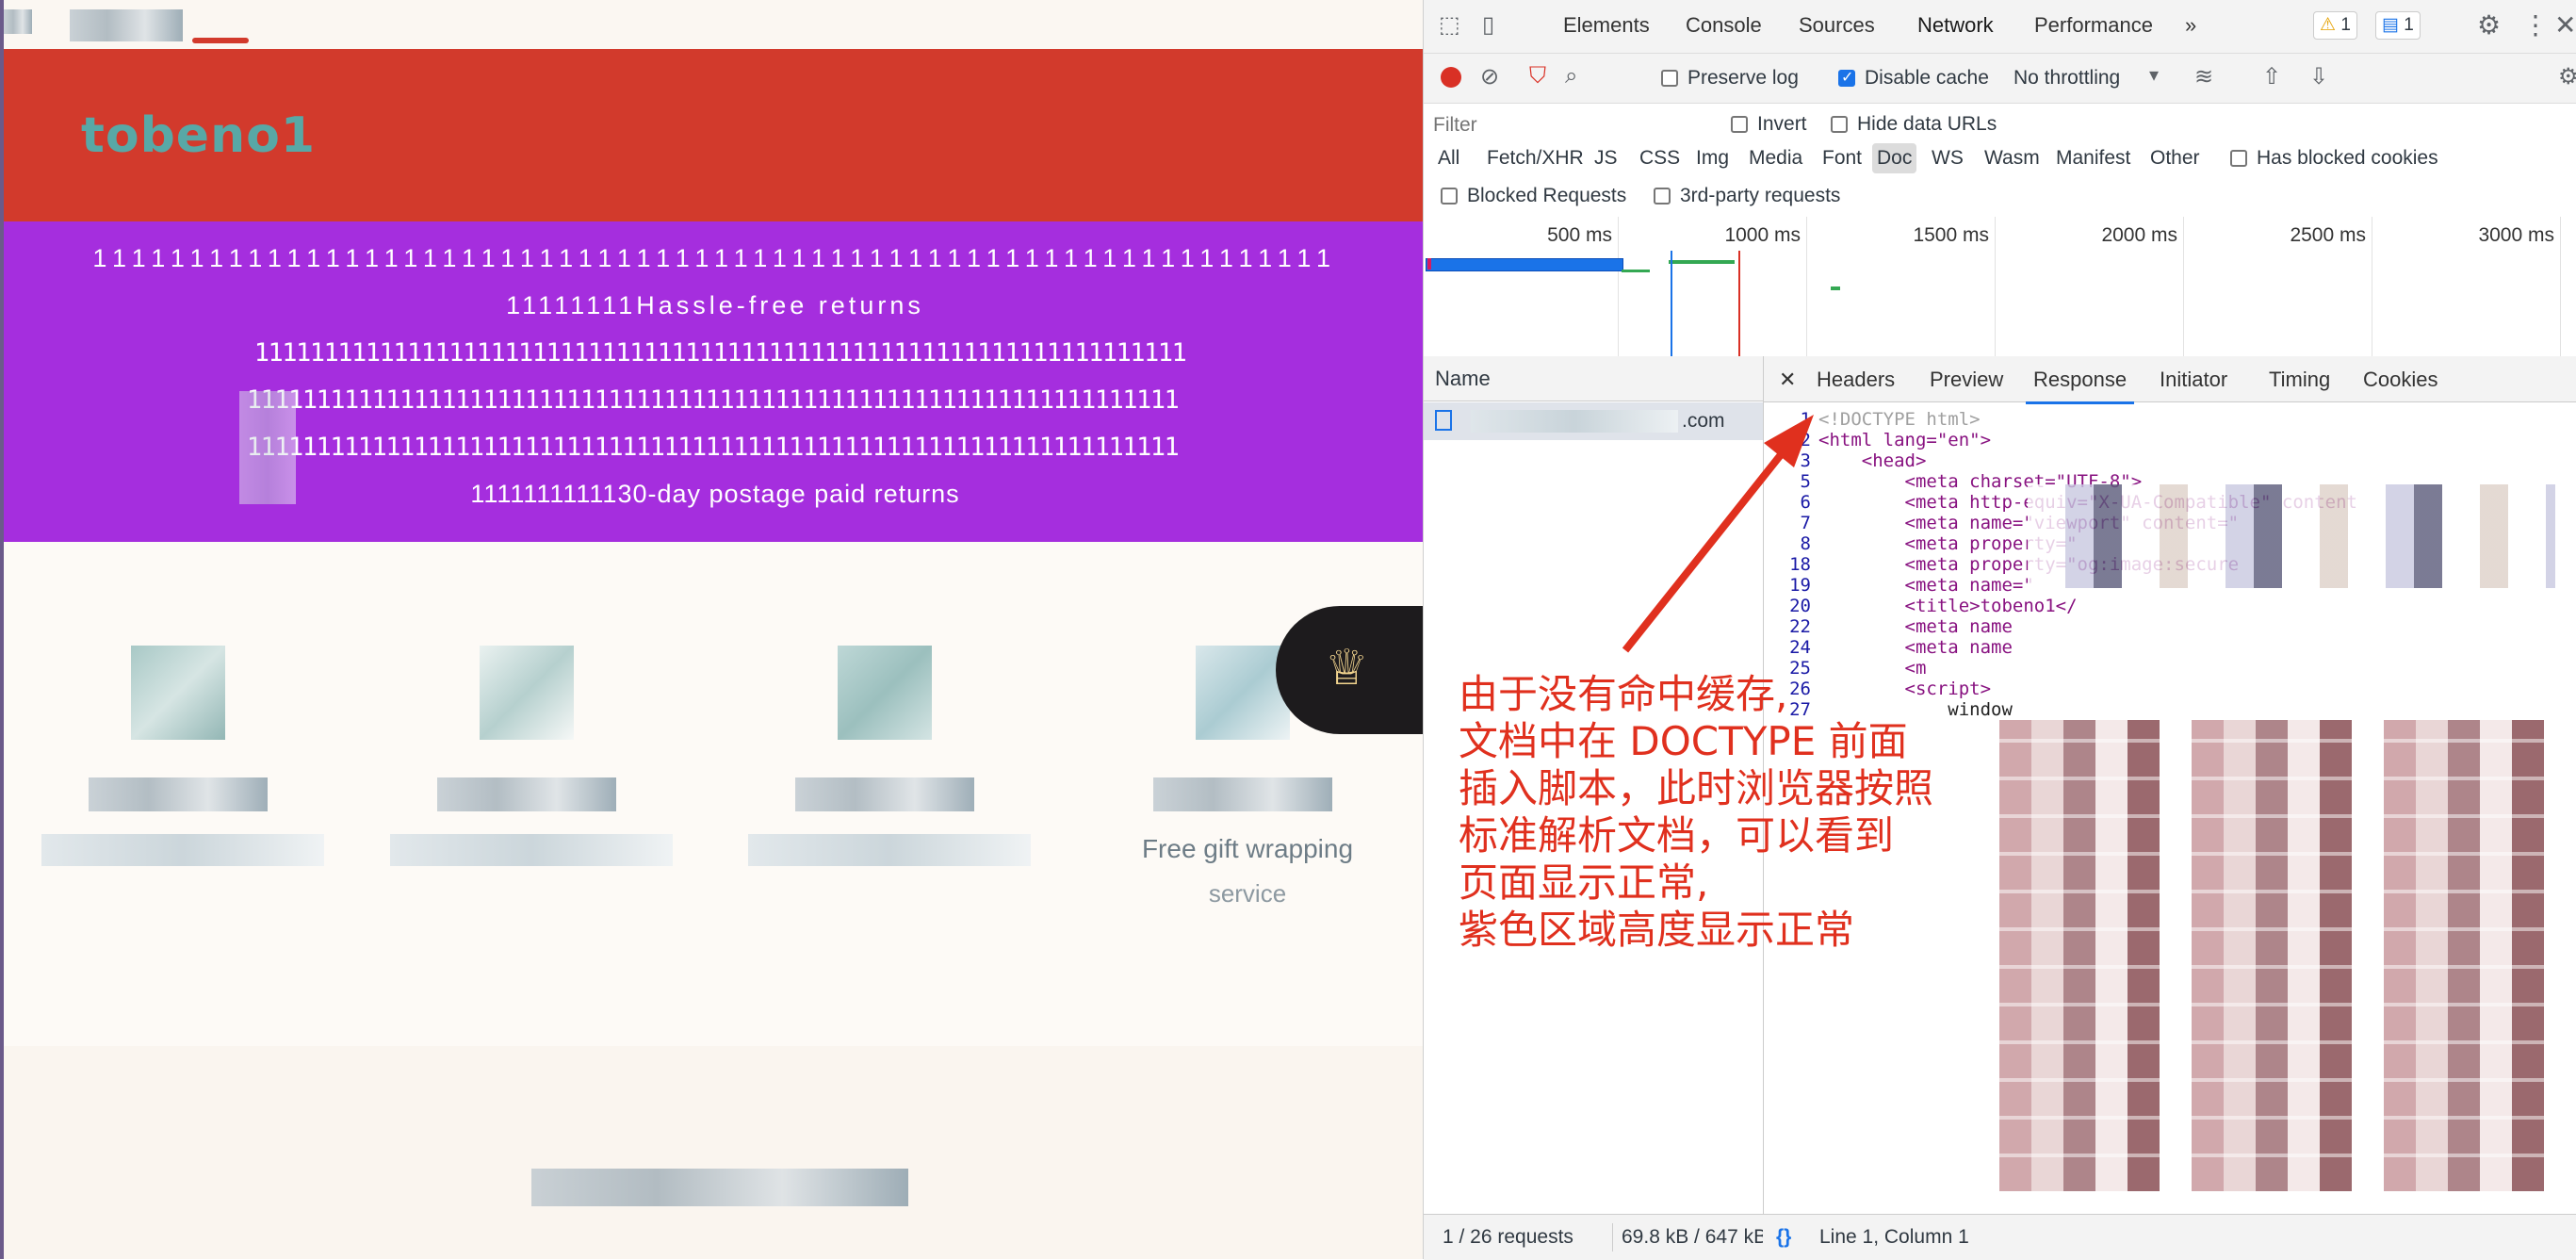 The height and width of the screenshot is (1260, 2576). I want to click on type-fetch-xhr: Fetch/XHR, so click(1535, 158).